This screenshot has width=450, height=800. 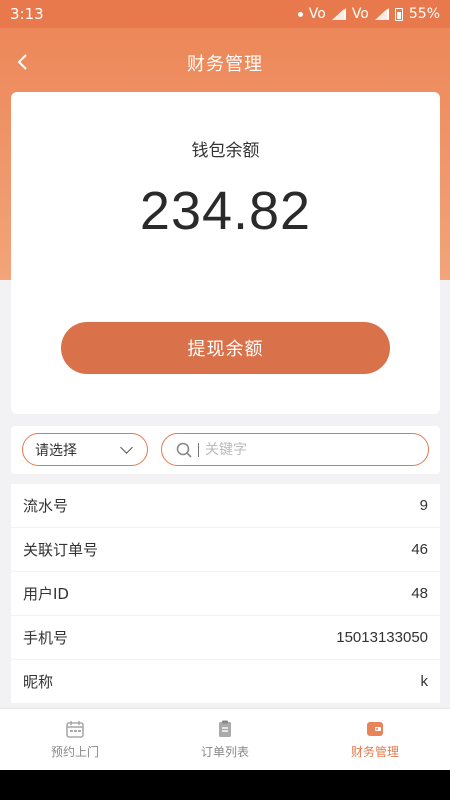 I want to click on calendar-icon, so click(x=75, y=729).